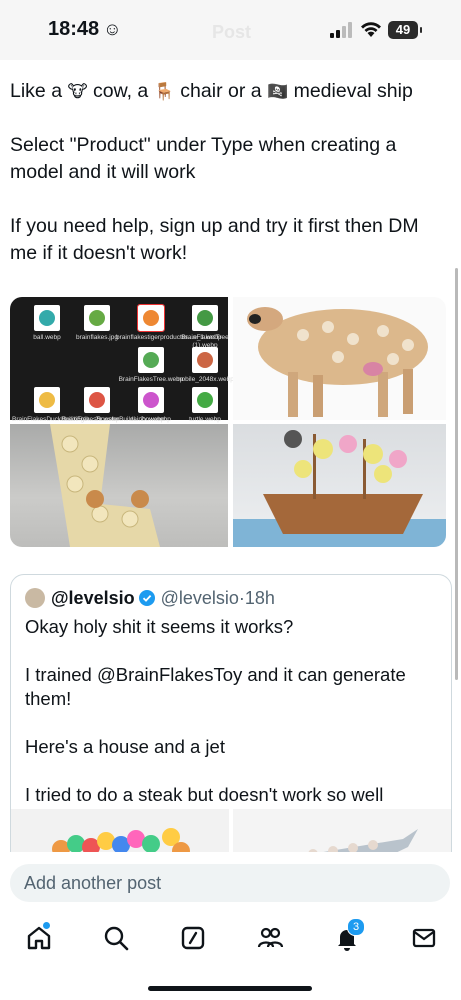  I want to click on file-name: mobile_2048x.webp, so click(205, 379).